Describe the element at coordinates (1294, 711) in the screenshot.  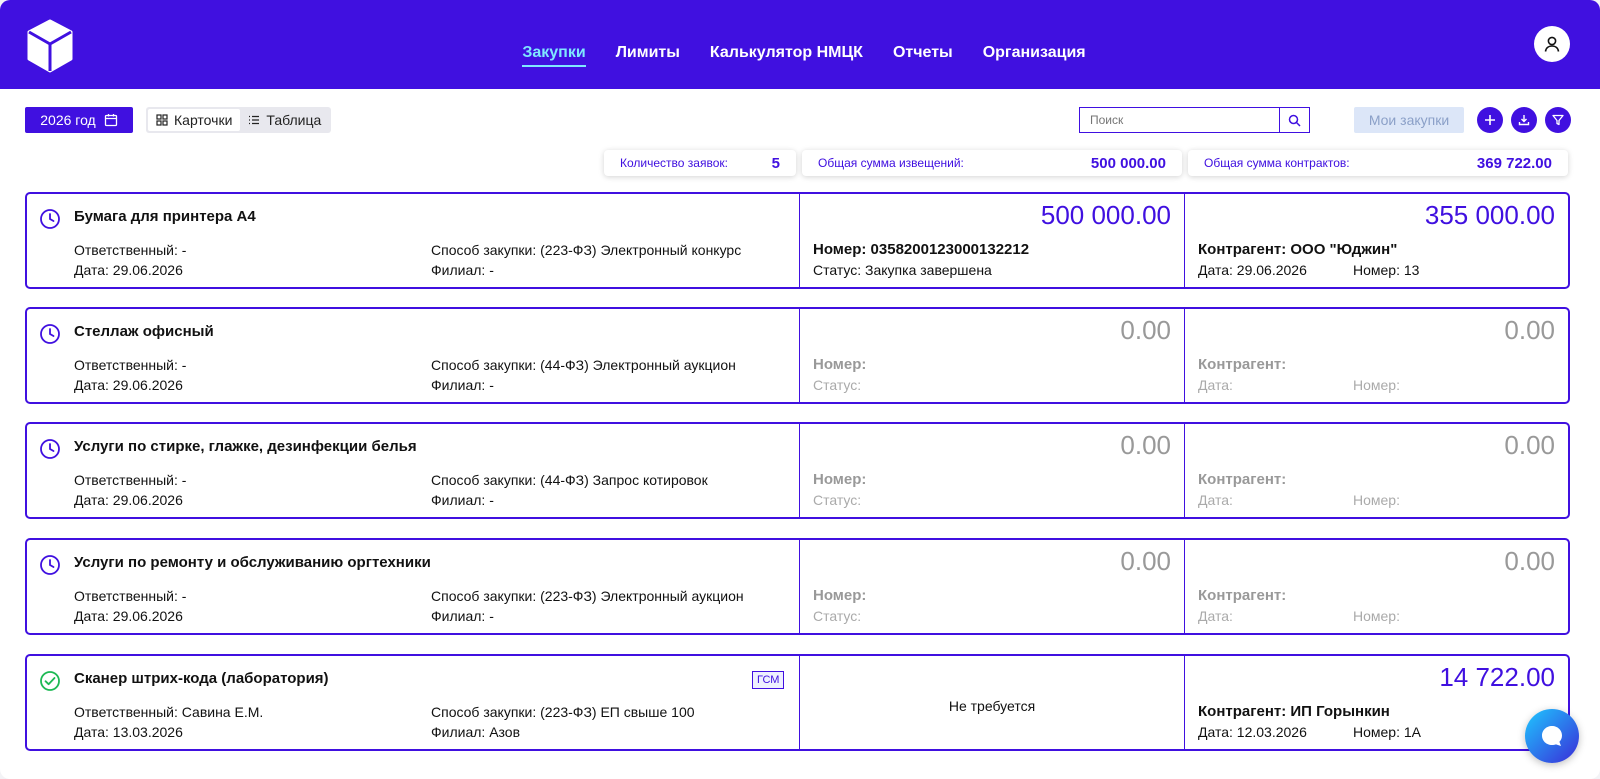
I see `contractor-name: Контрагент: ИП Горынкин` at that location.